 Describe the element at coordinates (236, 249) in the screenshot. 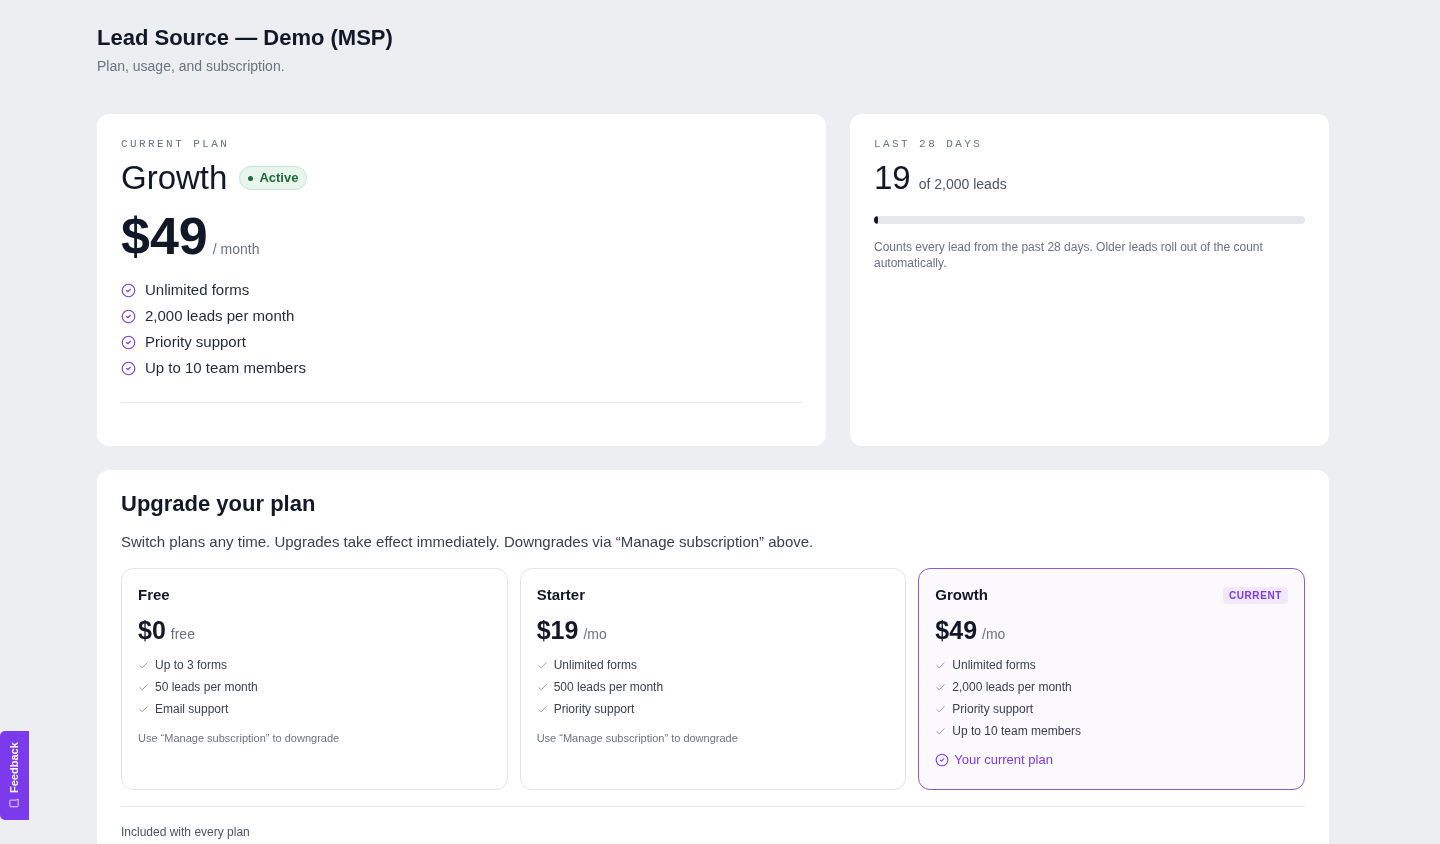

I see `price-period: / month` at that location.